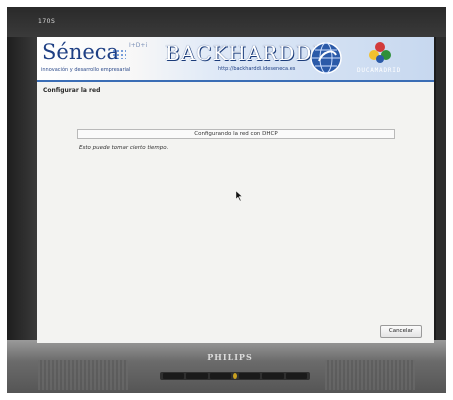  Describe the element at coordinates (81, 52) in the screenshot. I see `seneca-logo: Séneca` at that location.